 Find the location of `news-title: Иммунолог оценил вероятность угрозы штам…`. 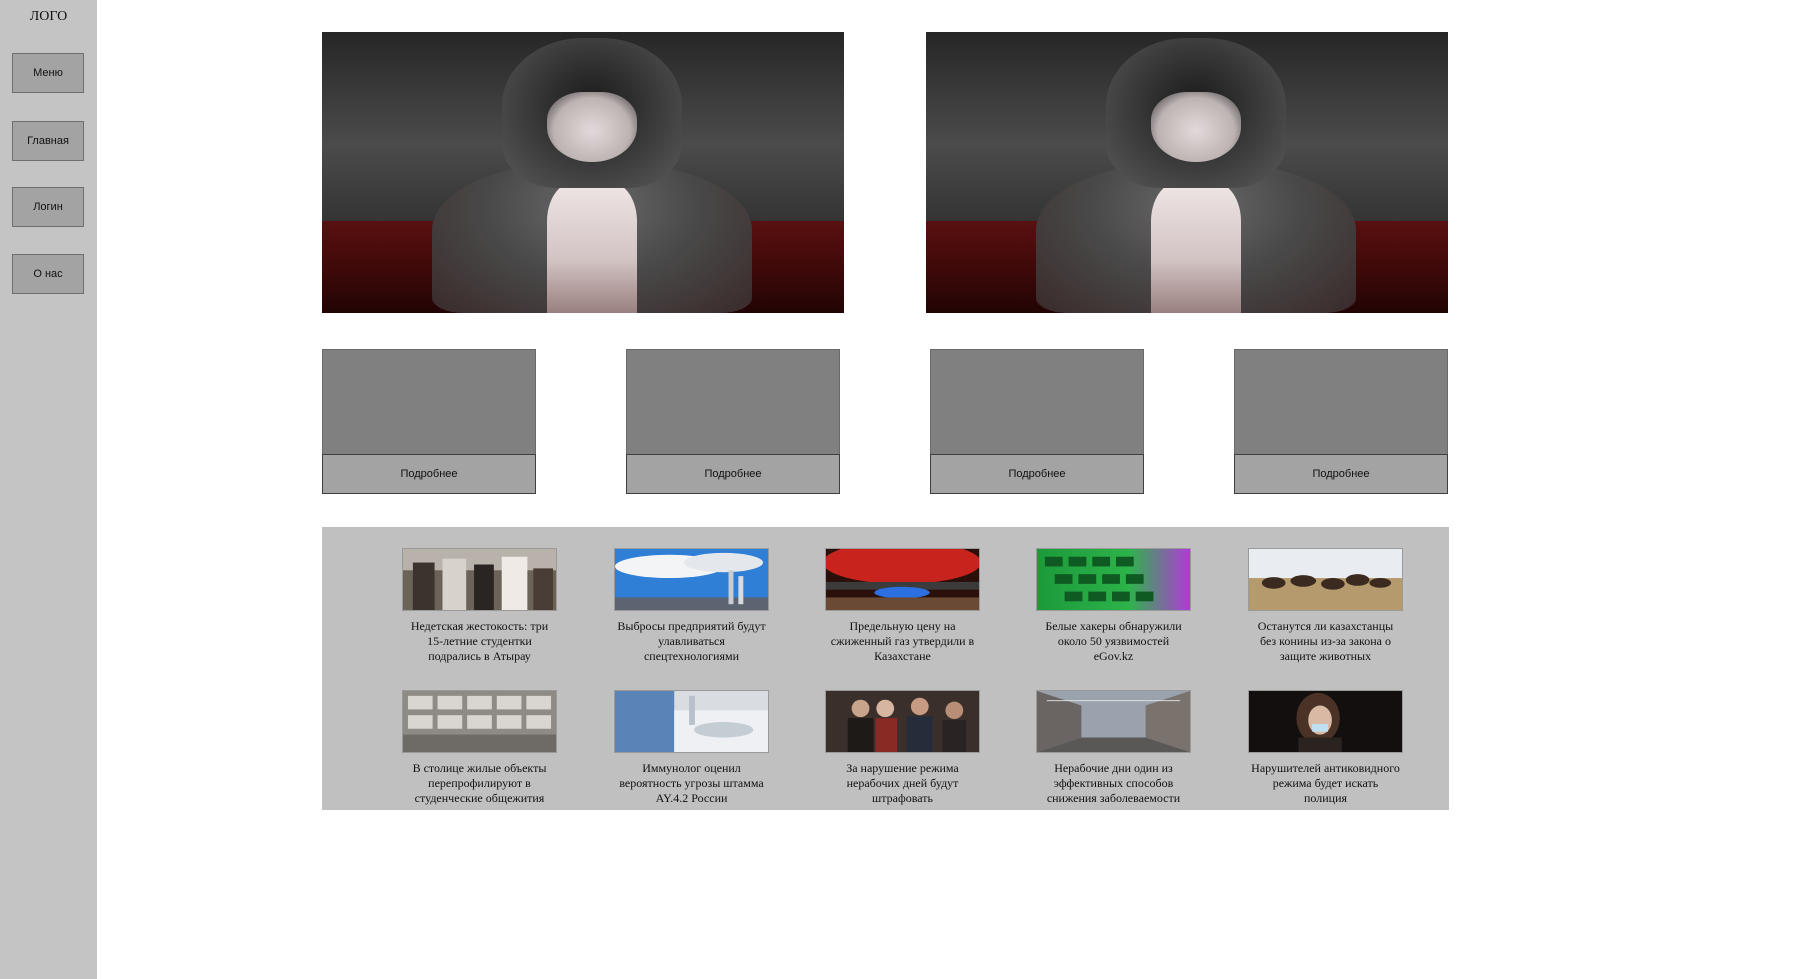

news-title: Иммунолог оценил вероятность угрозы штам… is located at coordinates (691, 783).